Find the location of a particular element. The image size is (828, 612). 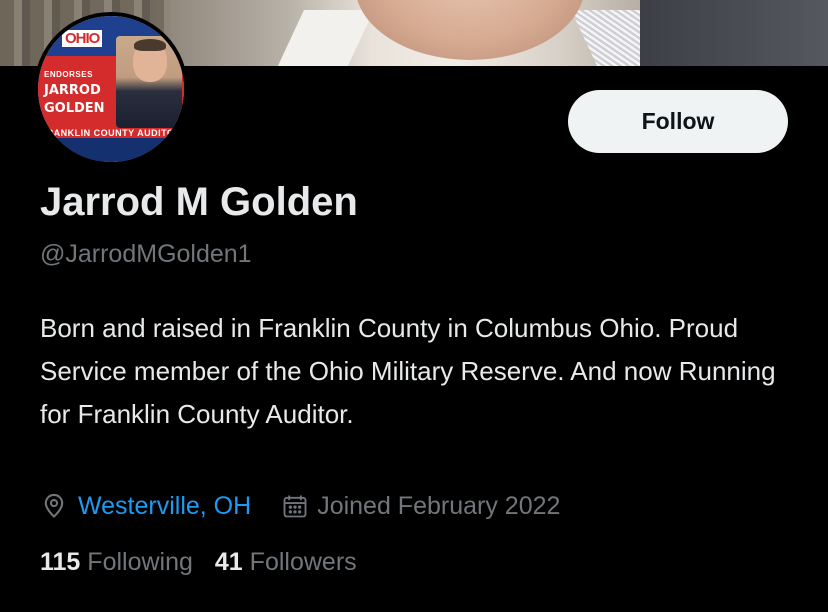

user-handle: @JarrodMGolden1 is located at coordinates (146, 254).